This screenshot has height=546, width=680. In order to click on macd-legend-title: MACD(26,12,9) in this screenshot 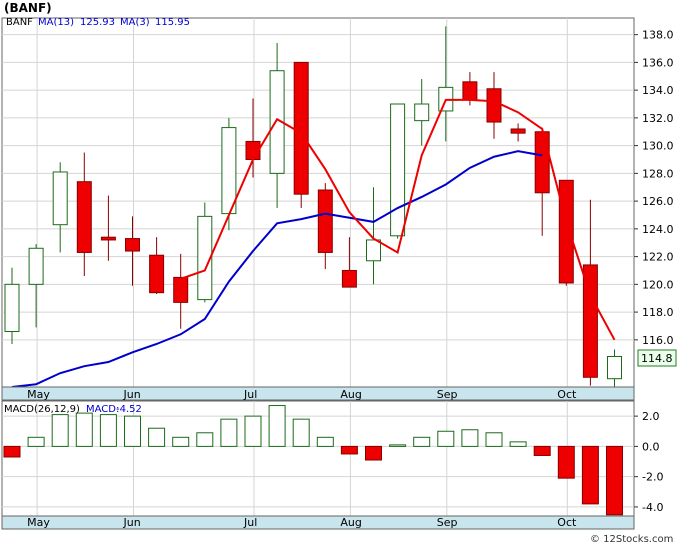, I will do `click(42, 409)`.